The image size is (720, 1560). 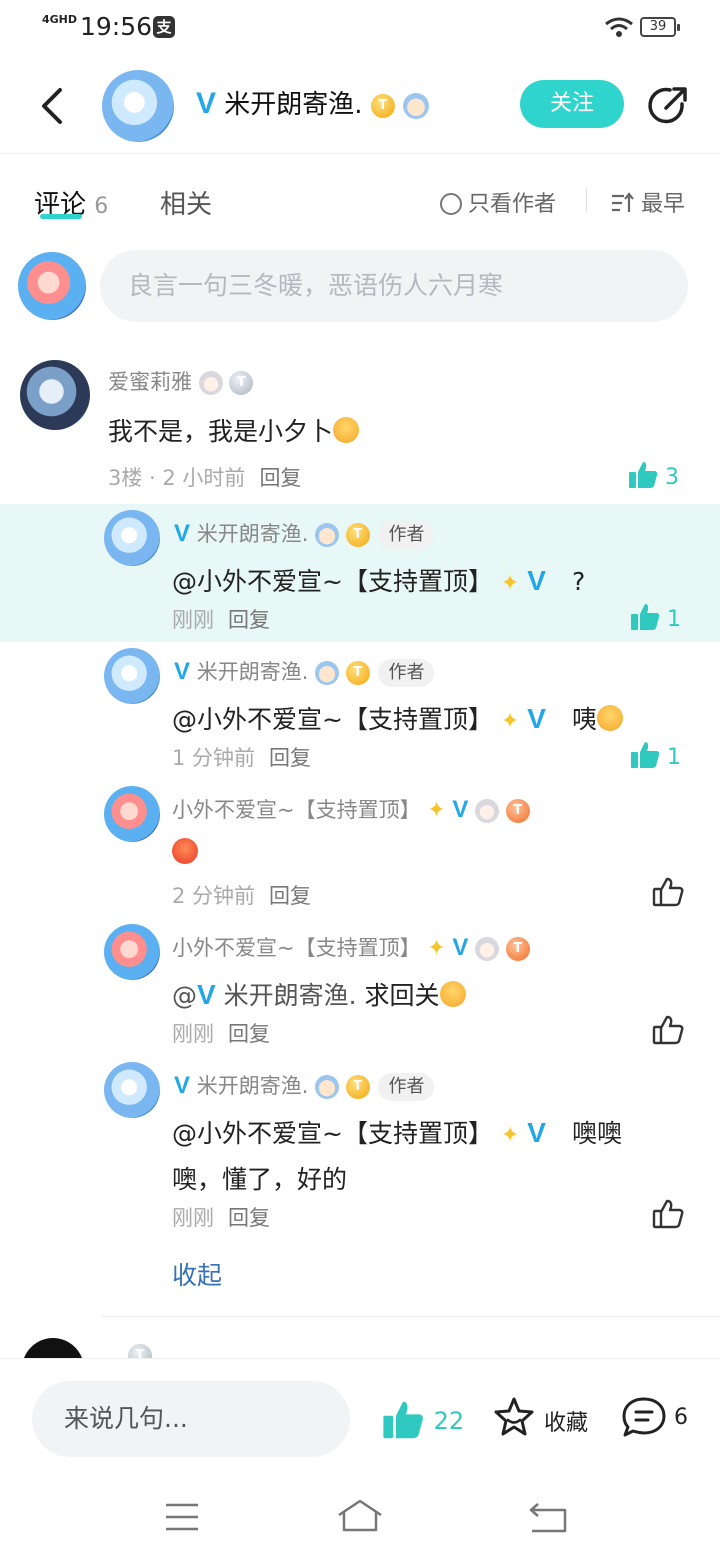 I want to click on commenter-name: 爱蜜莉雅, so click(x=150, y=382).